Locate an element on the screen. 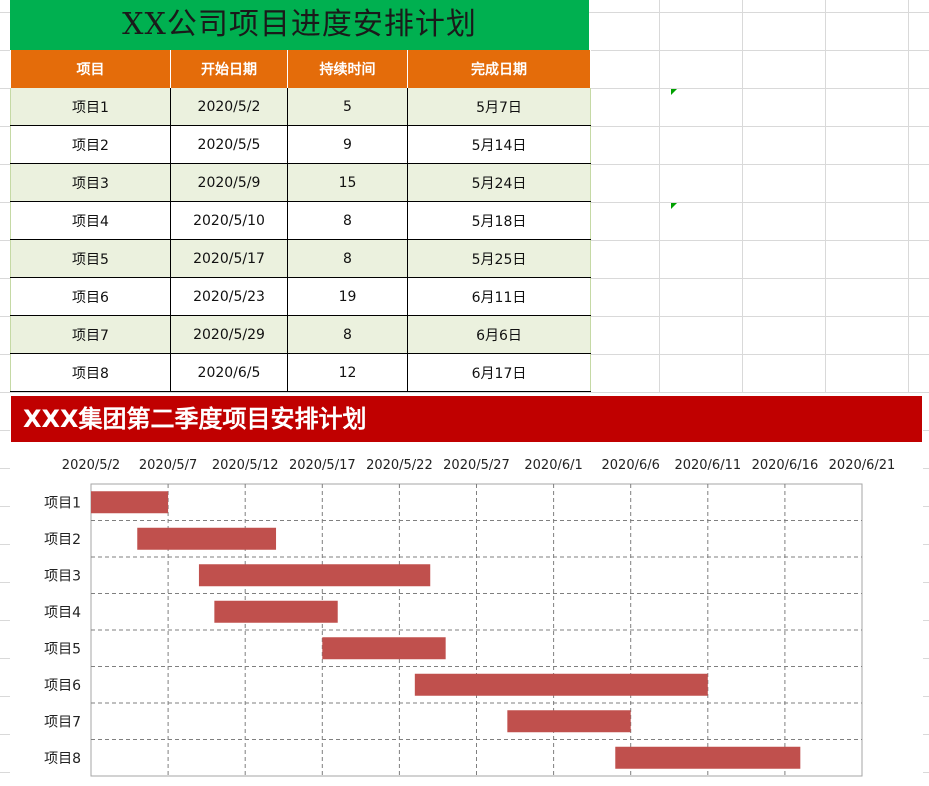  x-tick-label: 2020/6/16 is located at coordinates (785, 465).